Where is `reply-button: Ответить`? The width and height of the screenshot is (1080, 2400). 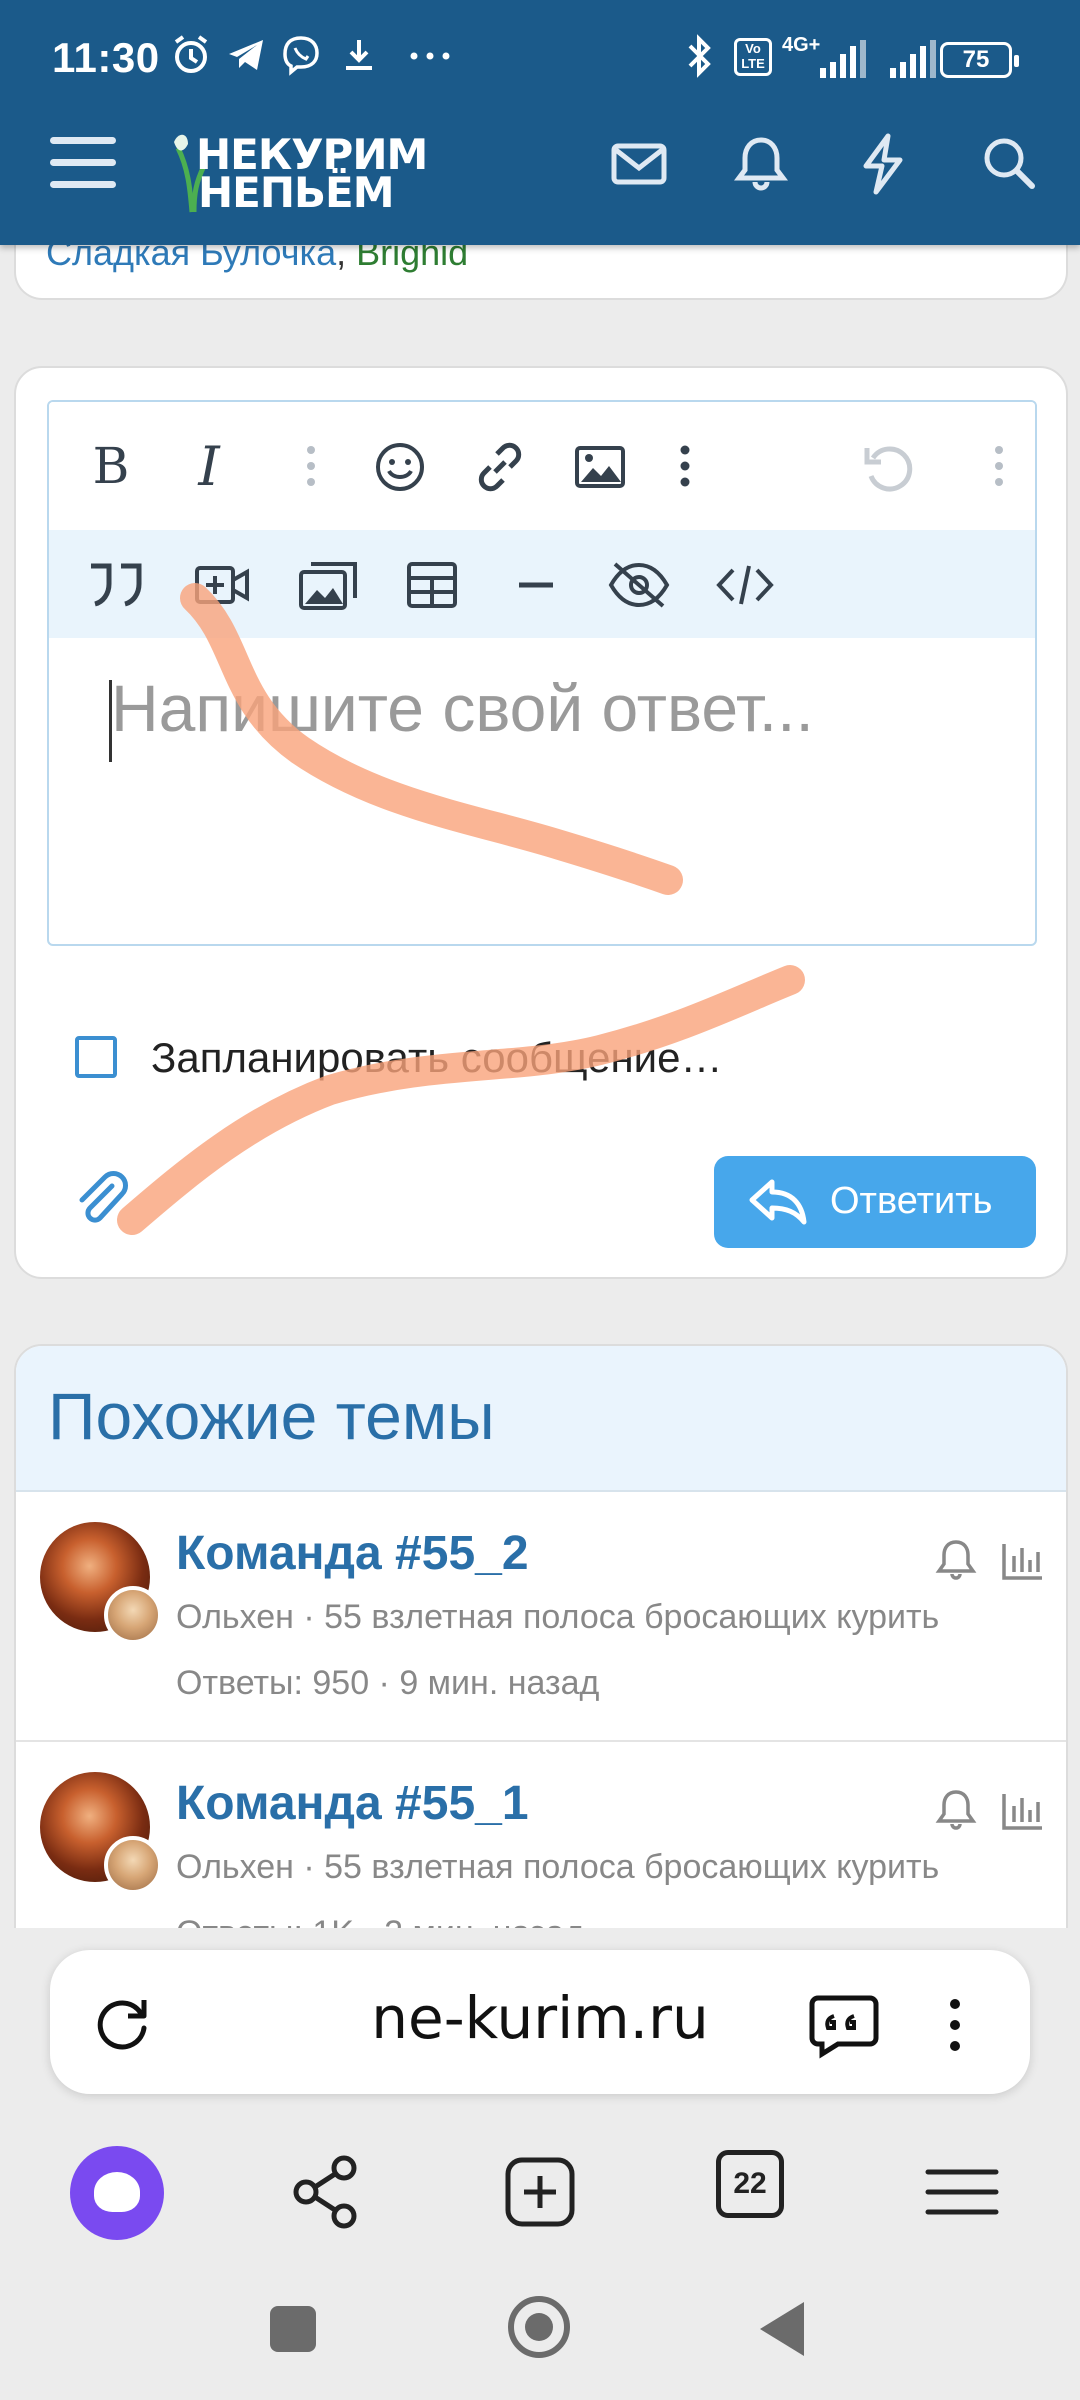
reply-button: Ответить is located at coordinates (875, 1202).